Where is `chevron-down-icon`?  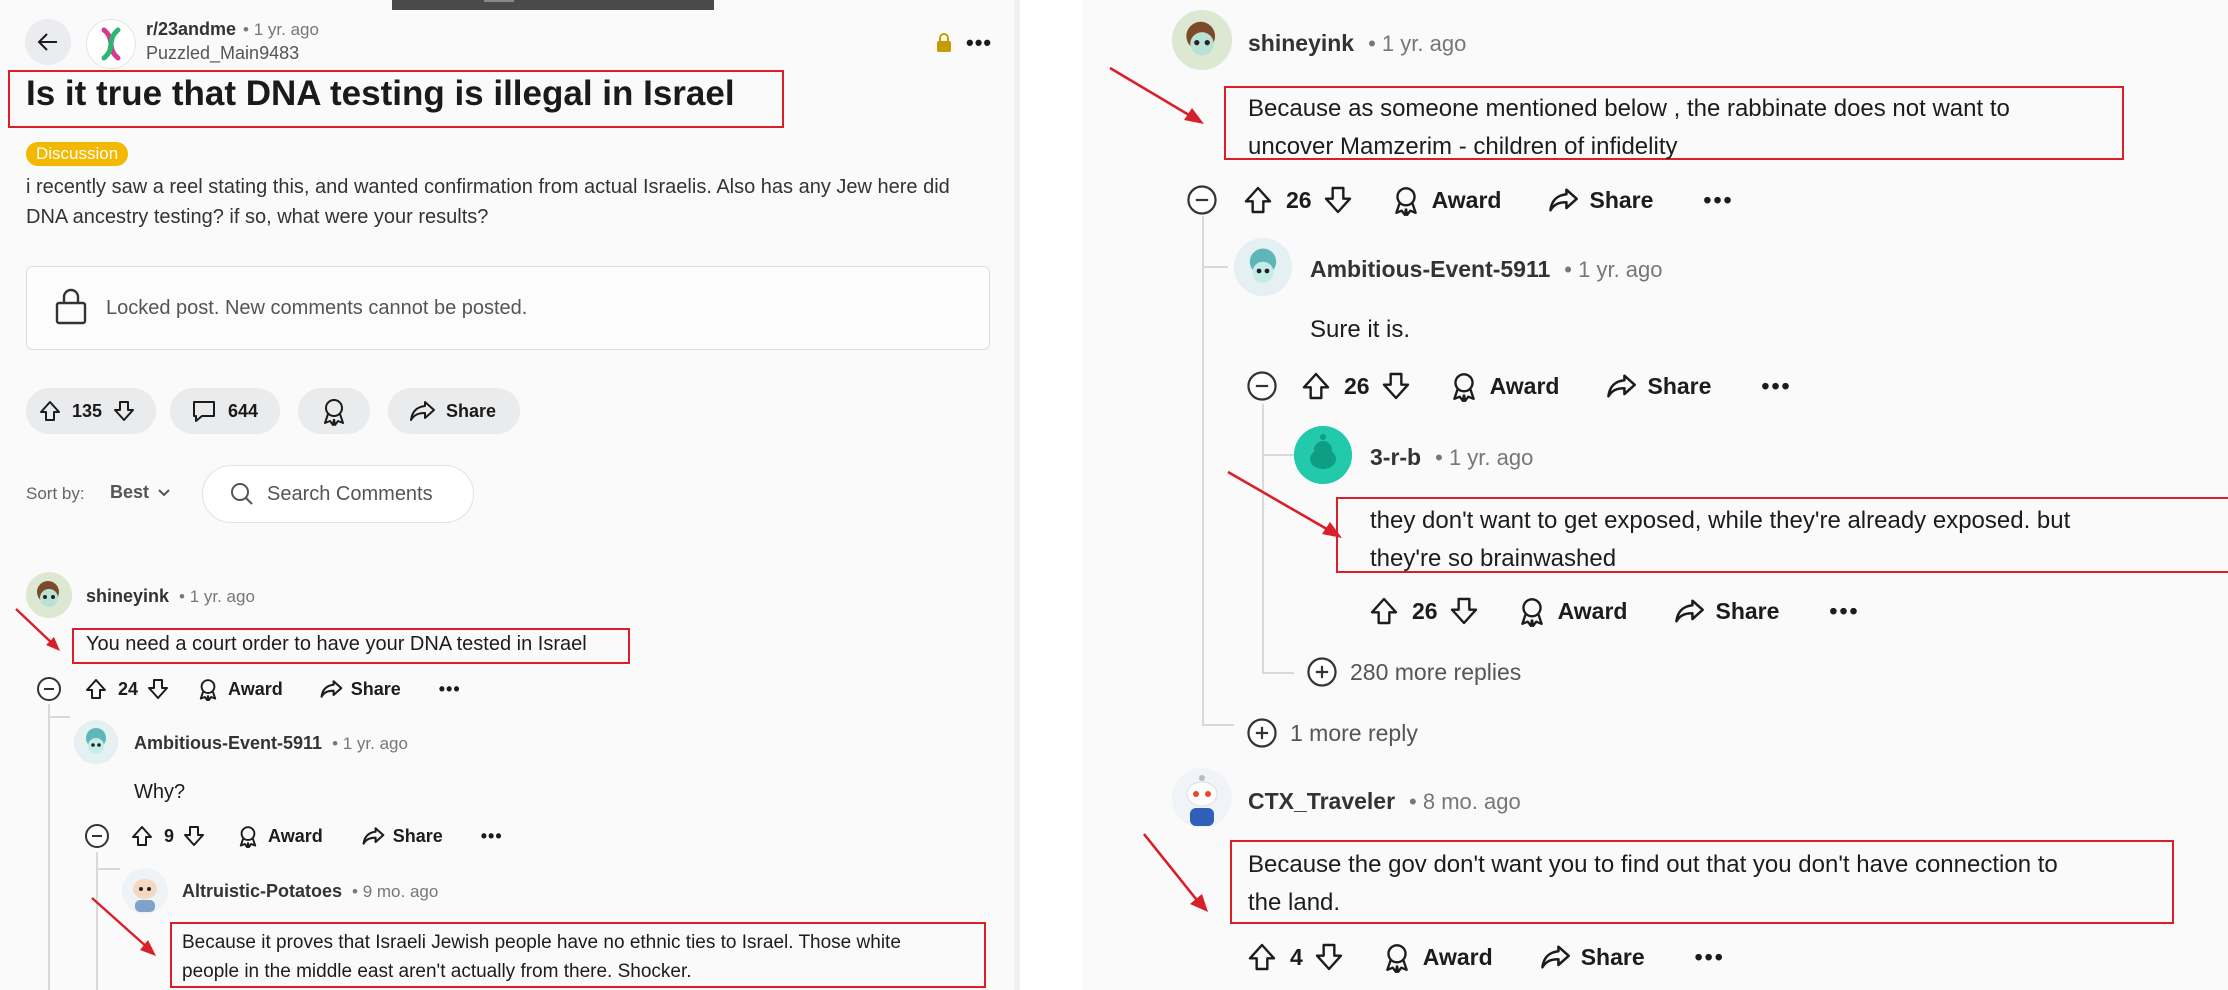 chevron-down-icon is located at coordinates (164, 492).